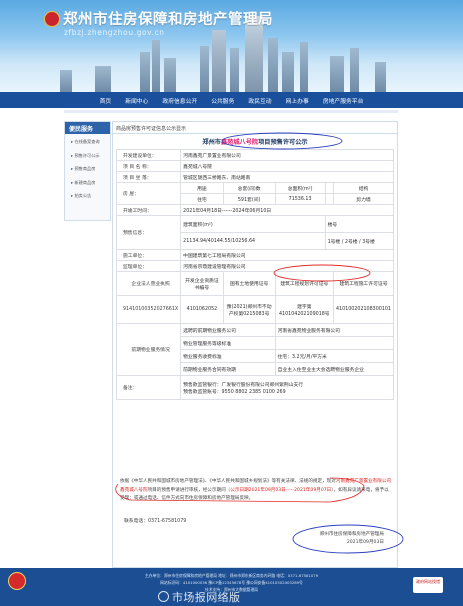 The height and width of the screenshot is (606, 463). What do you see at coordinates (334, 343) in the screenshot?
I see `property-level-value` at bounding box center [334, 343].